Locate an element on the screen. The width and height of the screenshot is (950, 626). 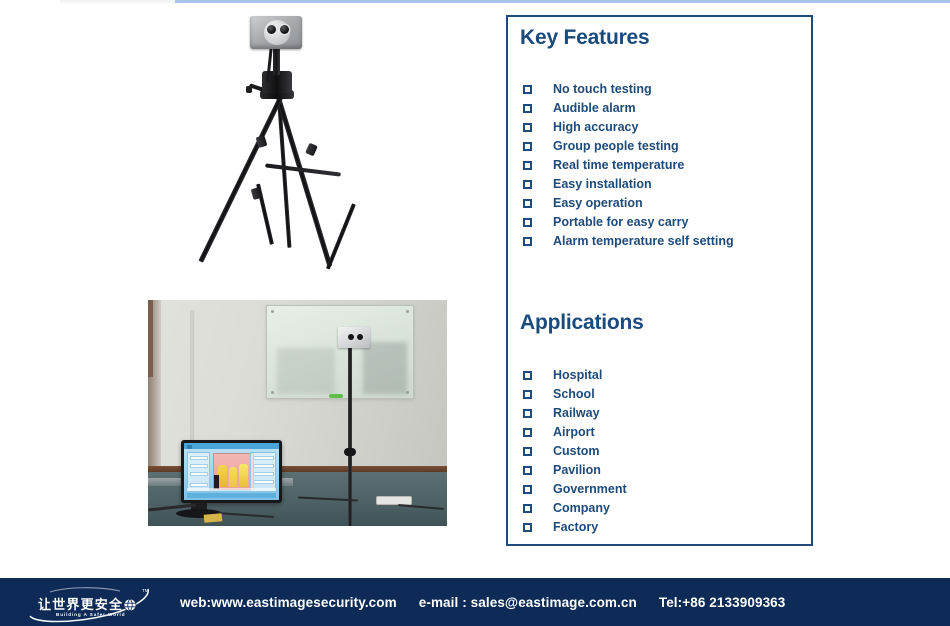
list-item-label: Pavilion is located at coordinates (577, 470).